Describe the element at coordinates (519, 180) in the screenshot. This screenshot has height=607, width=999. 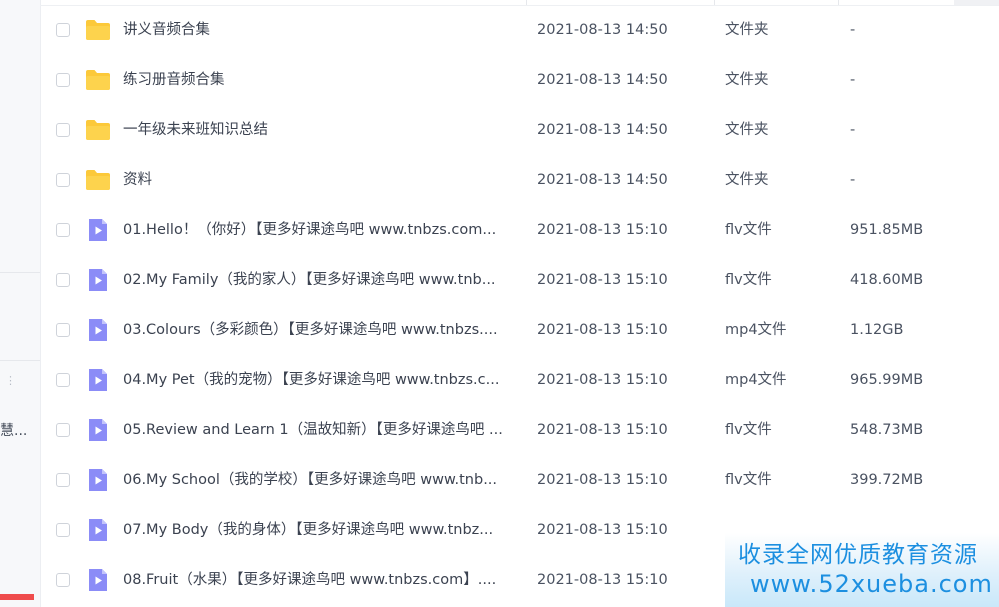
I see `file-row: 资料 2021-08-13 14:50 文件夹 -` at that location.